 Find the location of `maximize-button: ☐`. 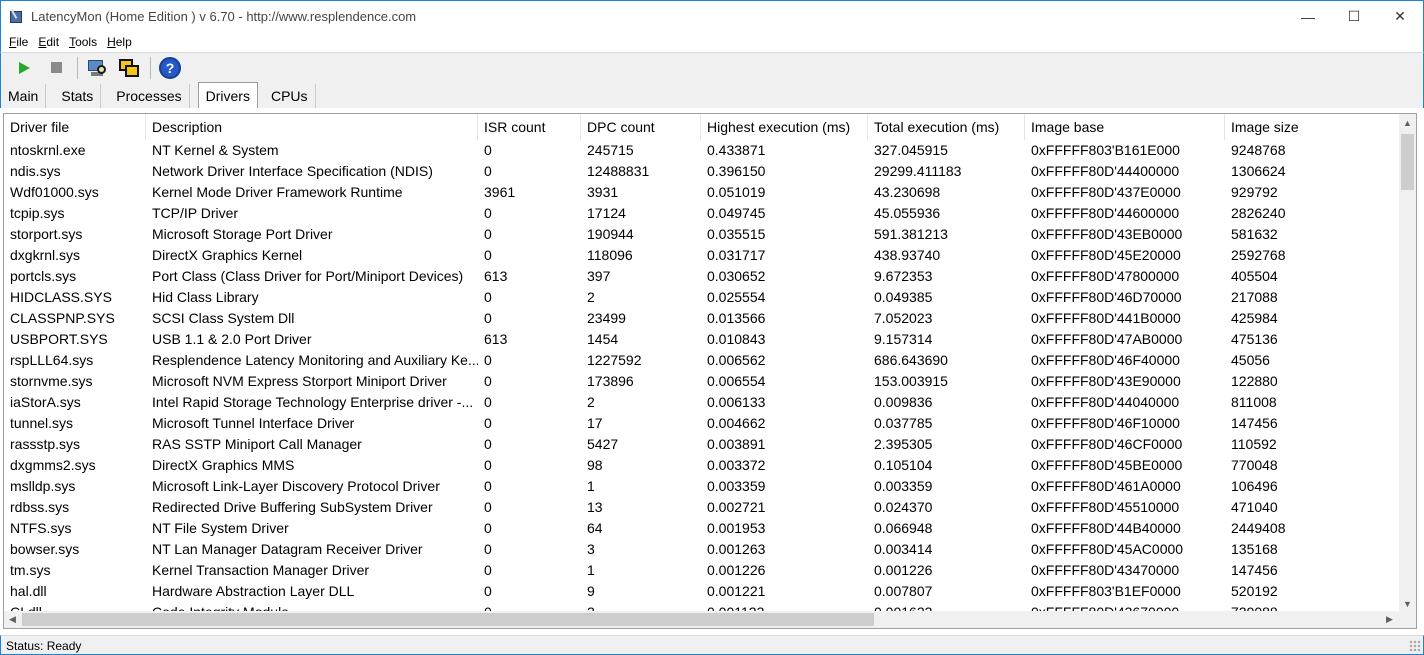

maximize-button: ☐ is located at coordinates (1354, 16).